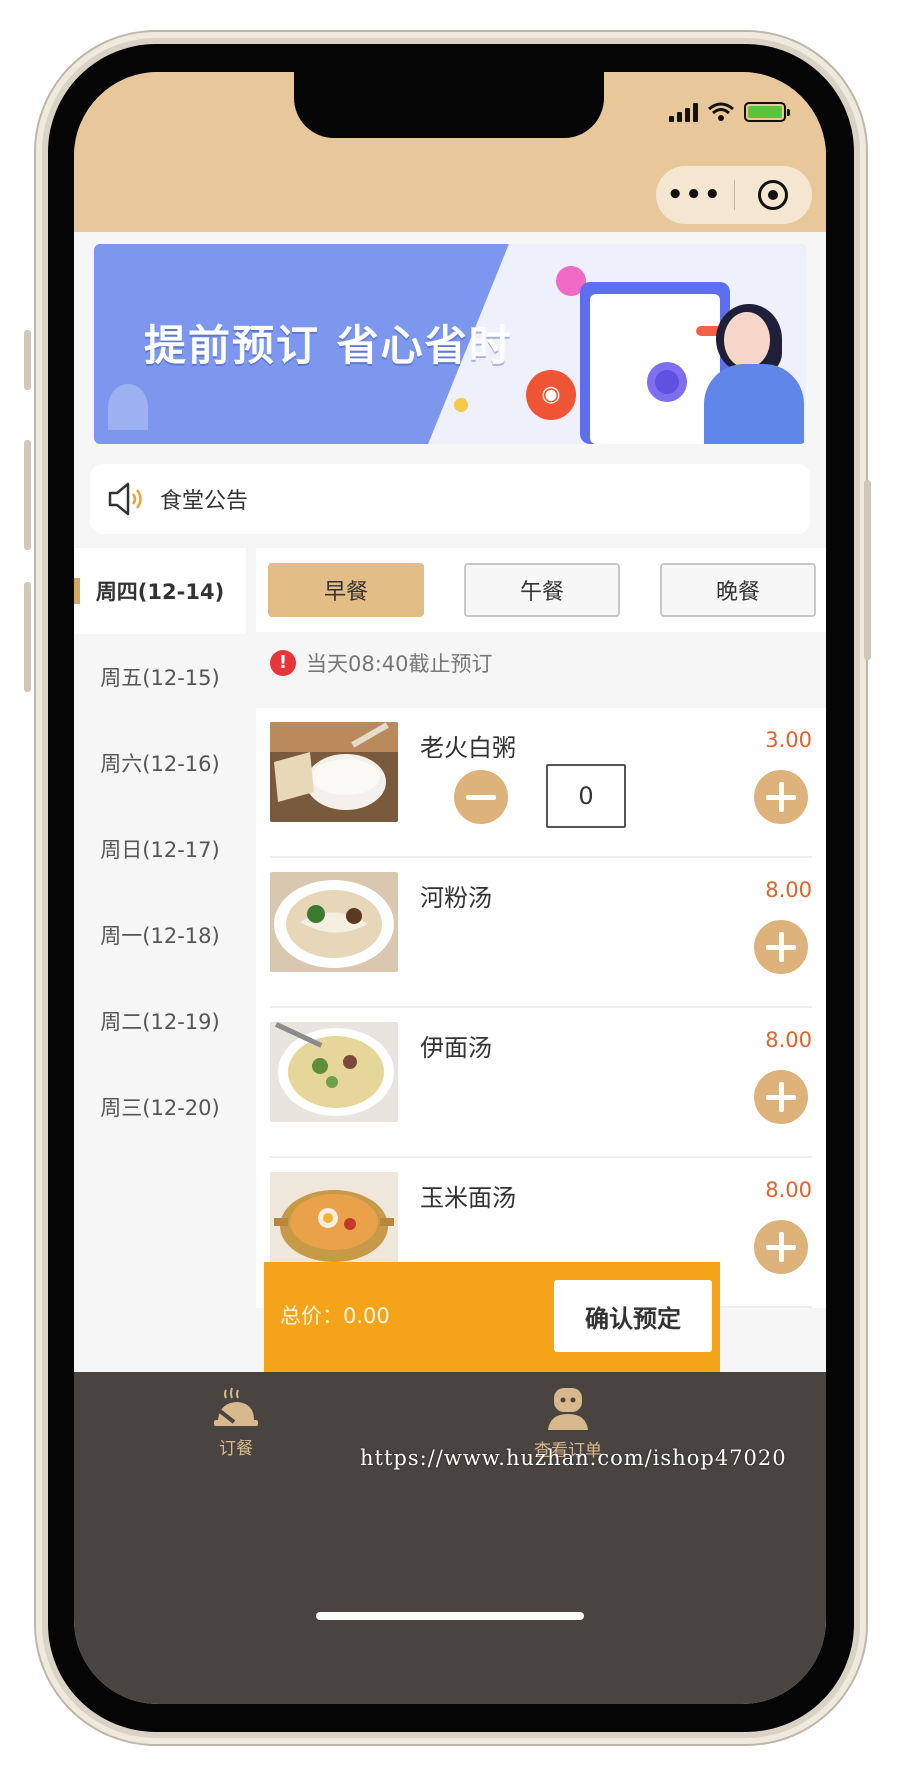 The height and width of the screenshot is (1774, 900). What do you see at coordinates (573, 1458) in the screenshot?
I see `watermark-text: https://www.huzhan.com/ishop47020` at bounding box center [573, 1458].